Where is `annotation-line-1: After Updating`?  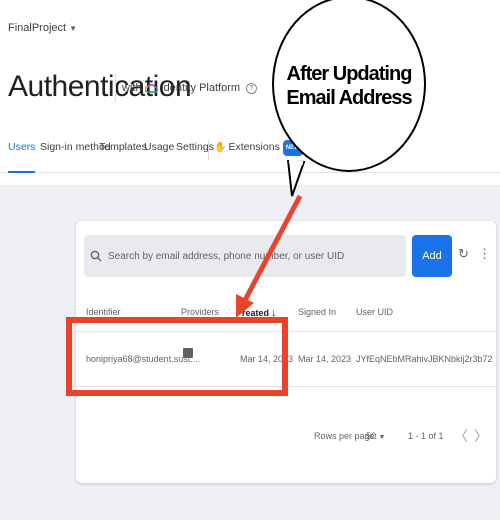 annotation-line-1: After Updating is located at coordinates (349, 74).